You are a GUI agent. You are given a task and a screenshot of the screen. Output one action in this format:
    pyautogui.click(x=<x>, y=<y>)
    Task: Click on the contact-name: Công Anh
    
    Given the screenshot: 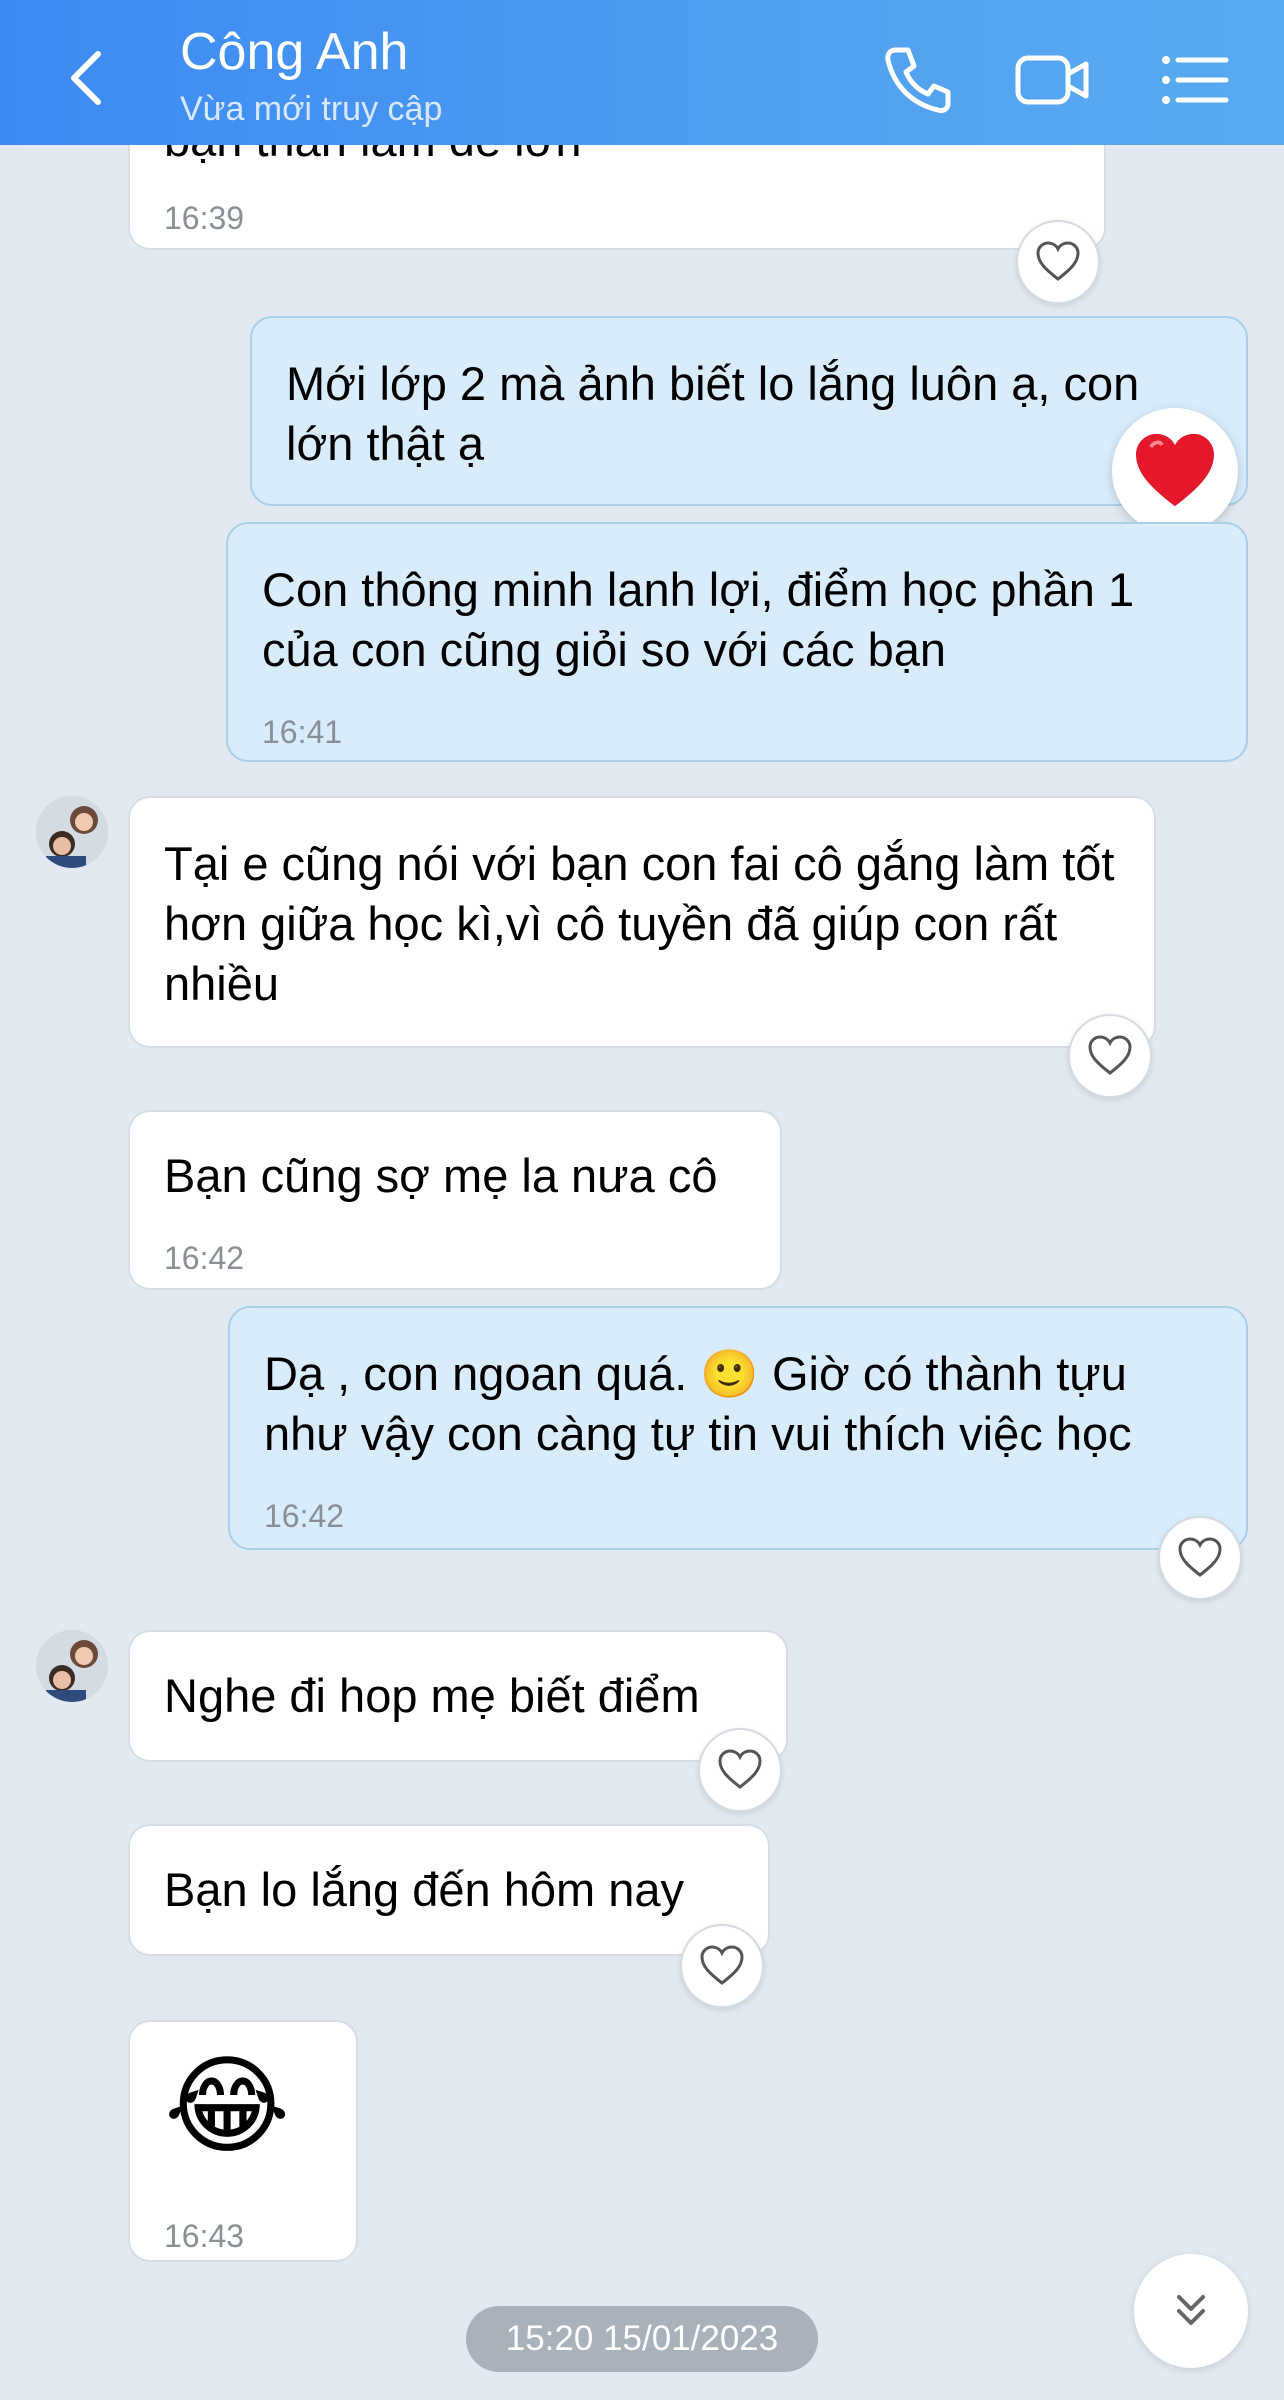 What is the action you would take?
    pyautogui.click(x=294, y=52)
    